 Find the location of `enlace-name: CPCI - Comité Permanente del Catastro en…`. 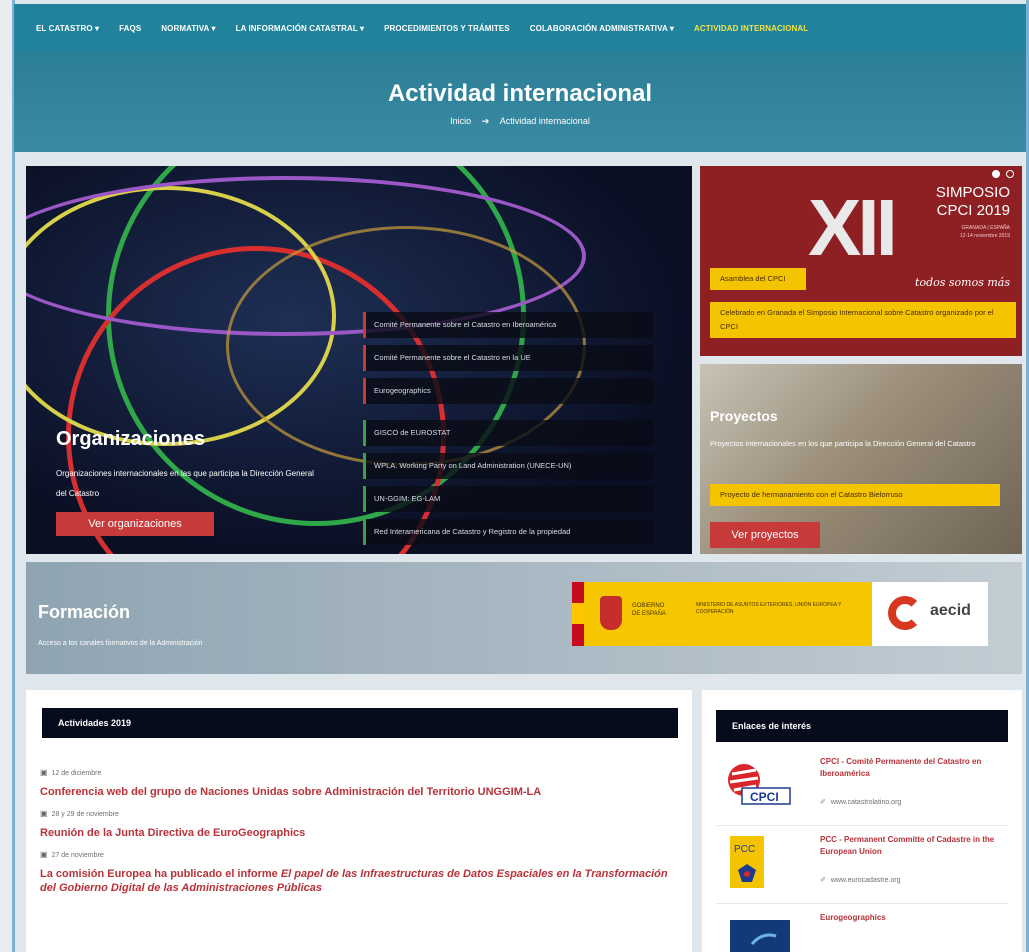

enlace-name: CPCI - Comité Permanente del Catastro en… is located at coordinates (913, 768).